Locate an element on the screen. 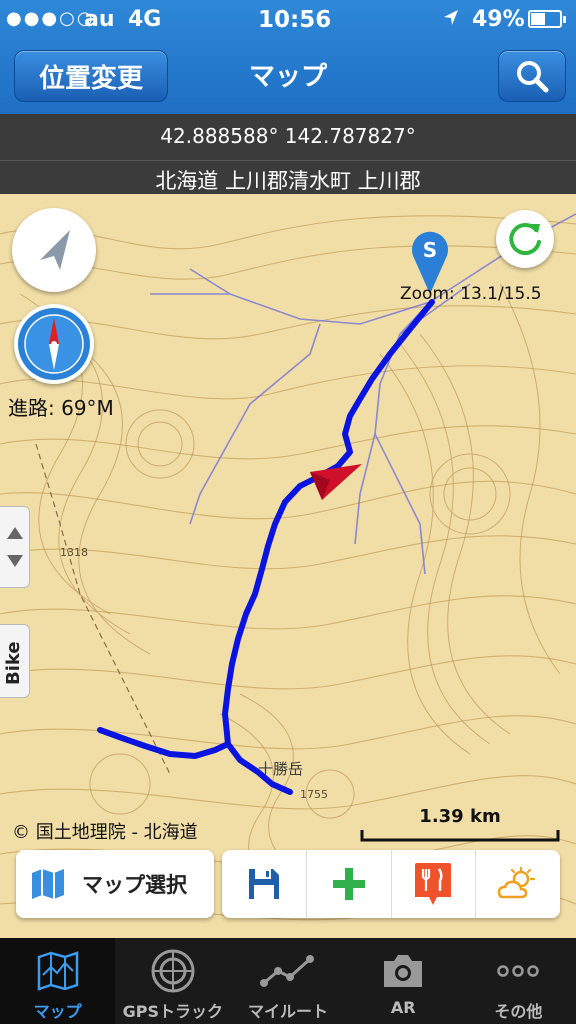  map-select-button: マップ選択 is located at coordinates (115, 884).